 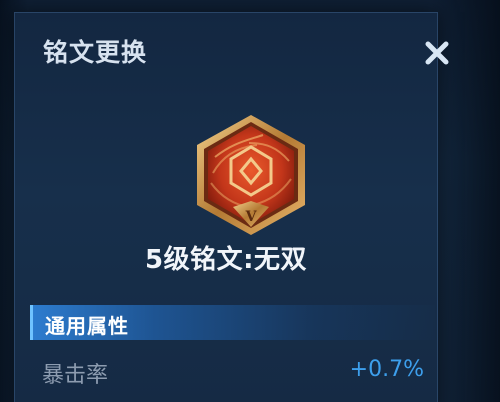 What do you see at coordinates (227, 370) in the screenshot?
I see `attribute-row: 暴击率 +0.7%` at bounding box center [227, 370].